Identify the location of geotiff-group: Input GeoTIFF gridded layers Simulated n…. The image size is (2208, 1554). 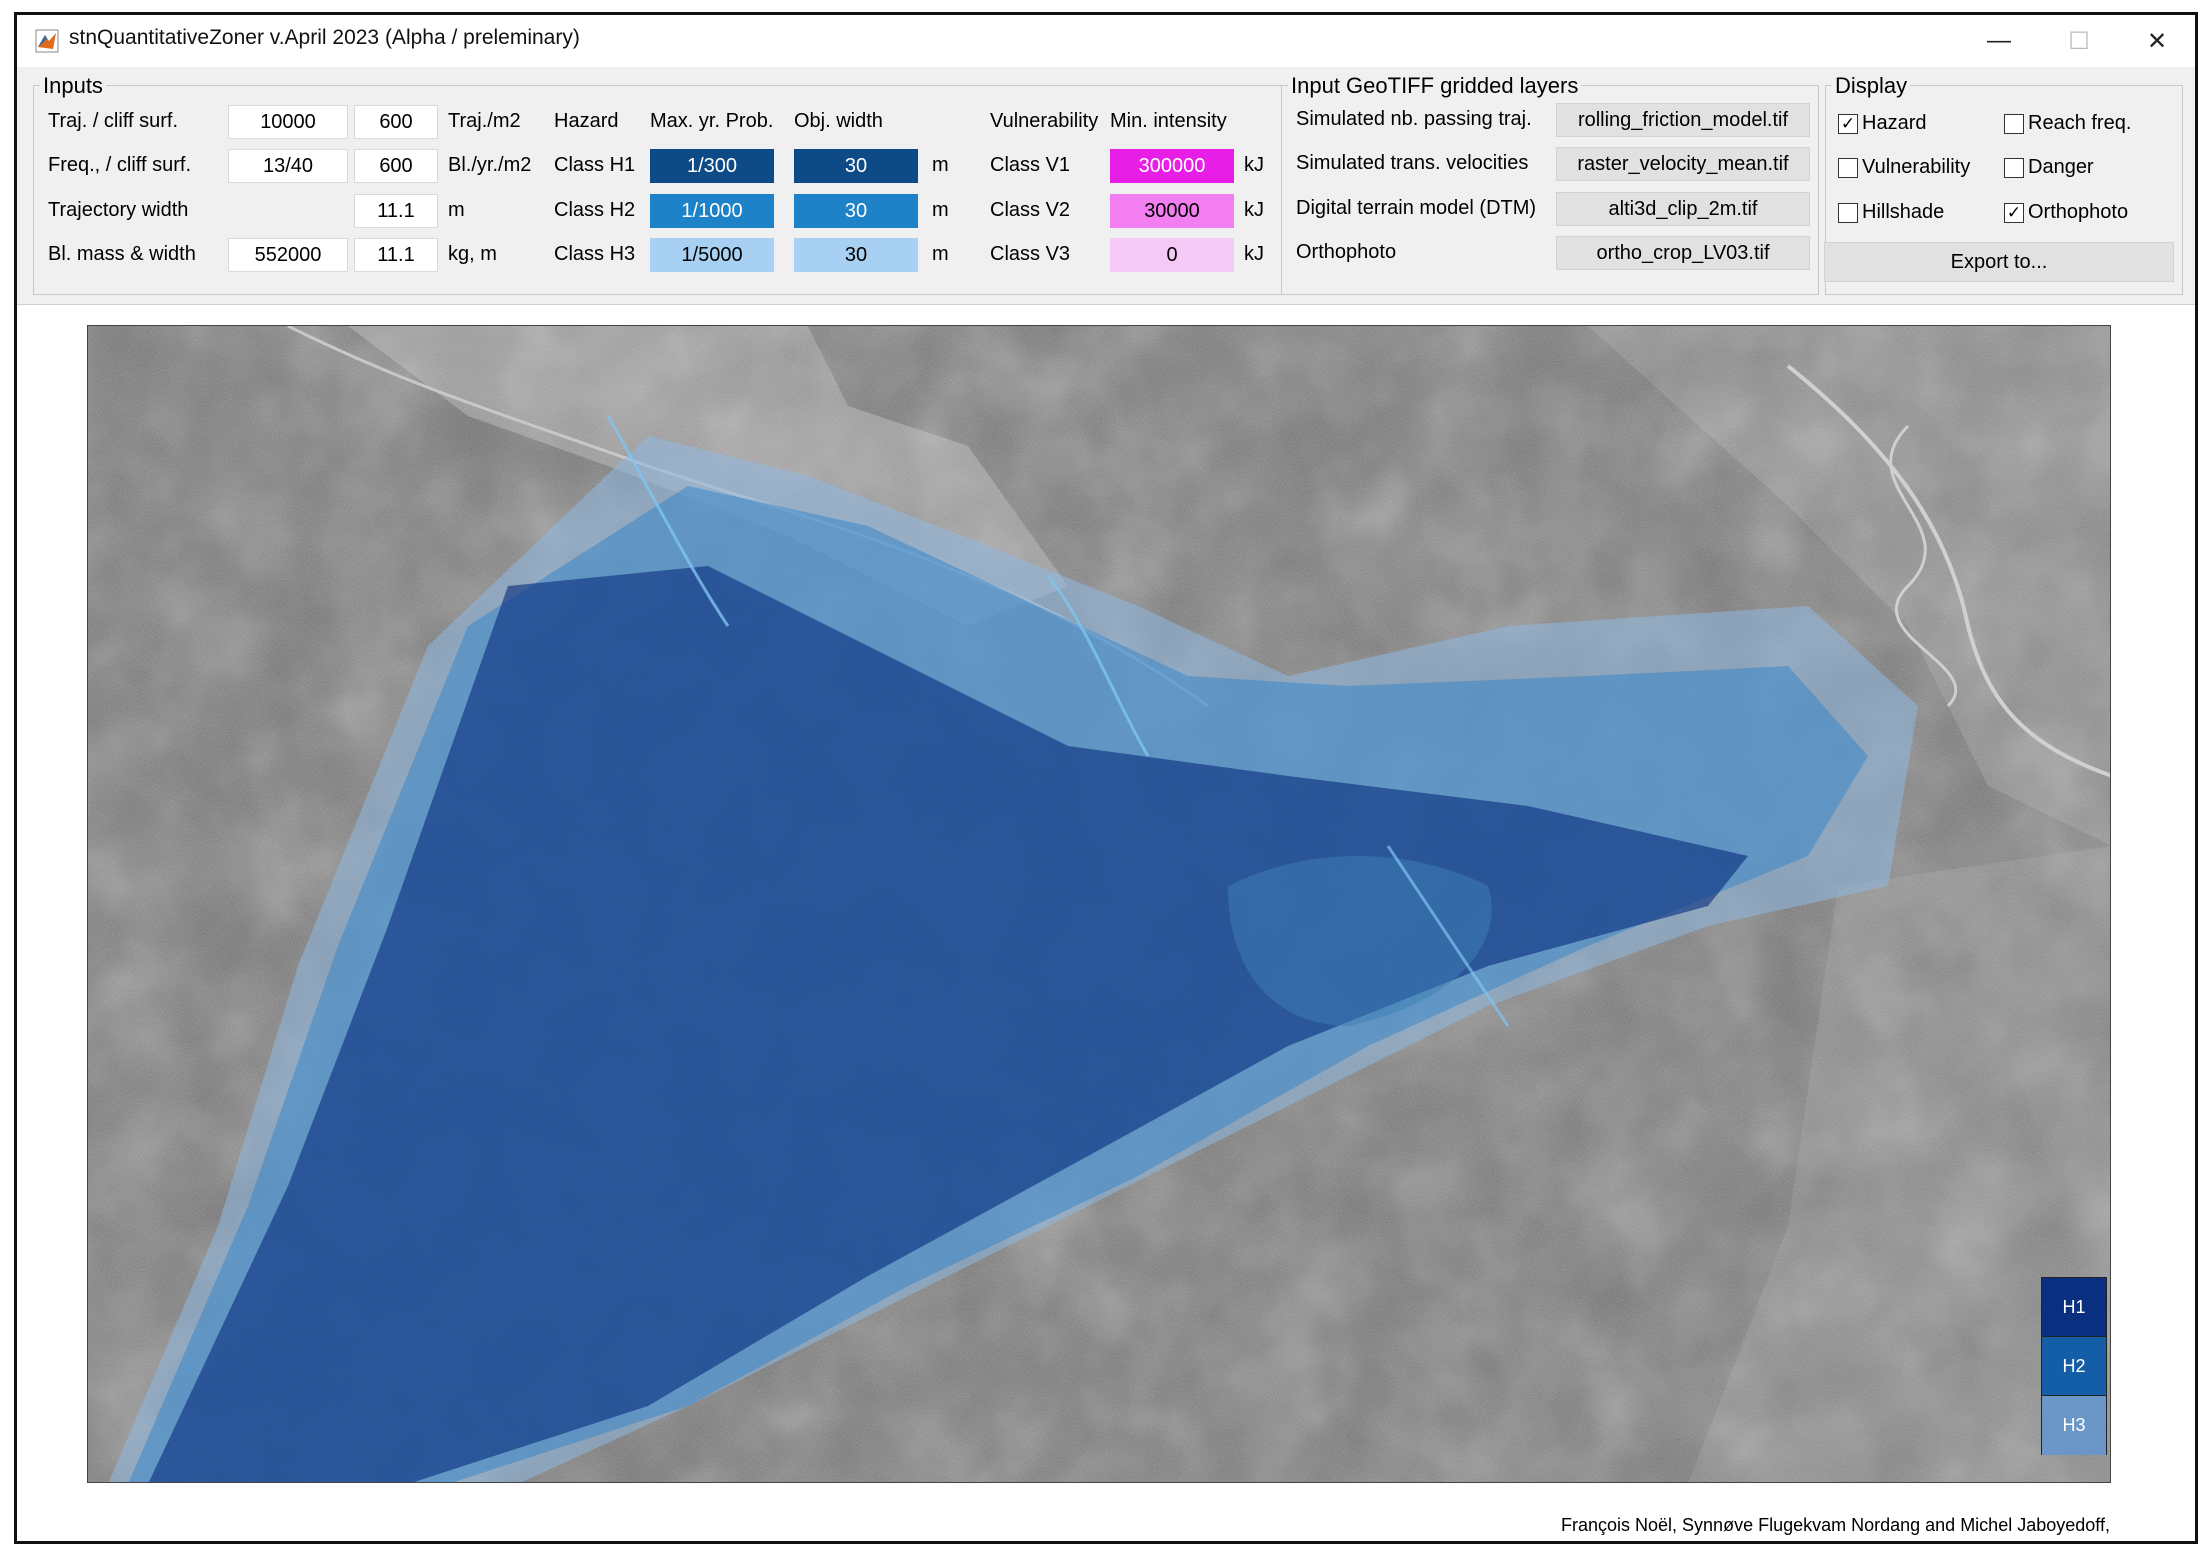
(1550, 184).